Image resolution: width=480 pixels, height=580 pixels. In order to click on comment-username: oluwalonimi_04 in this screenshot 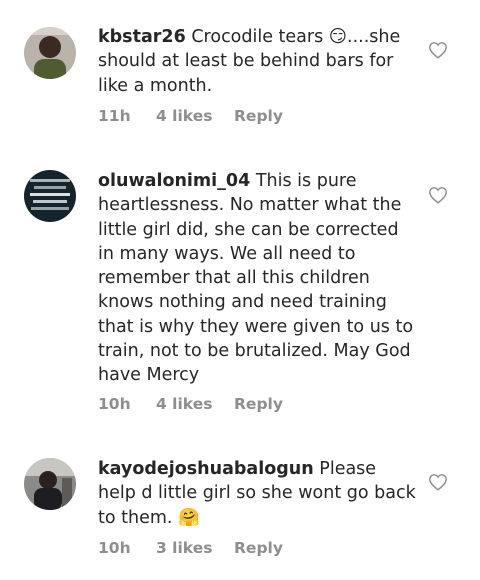, I will do `click(174, 181)`.